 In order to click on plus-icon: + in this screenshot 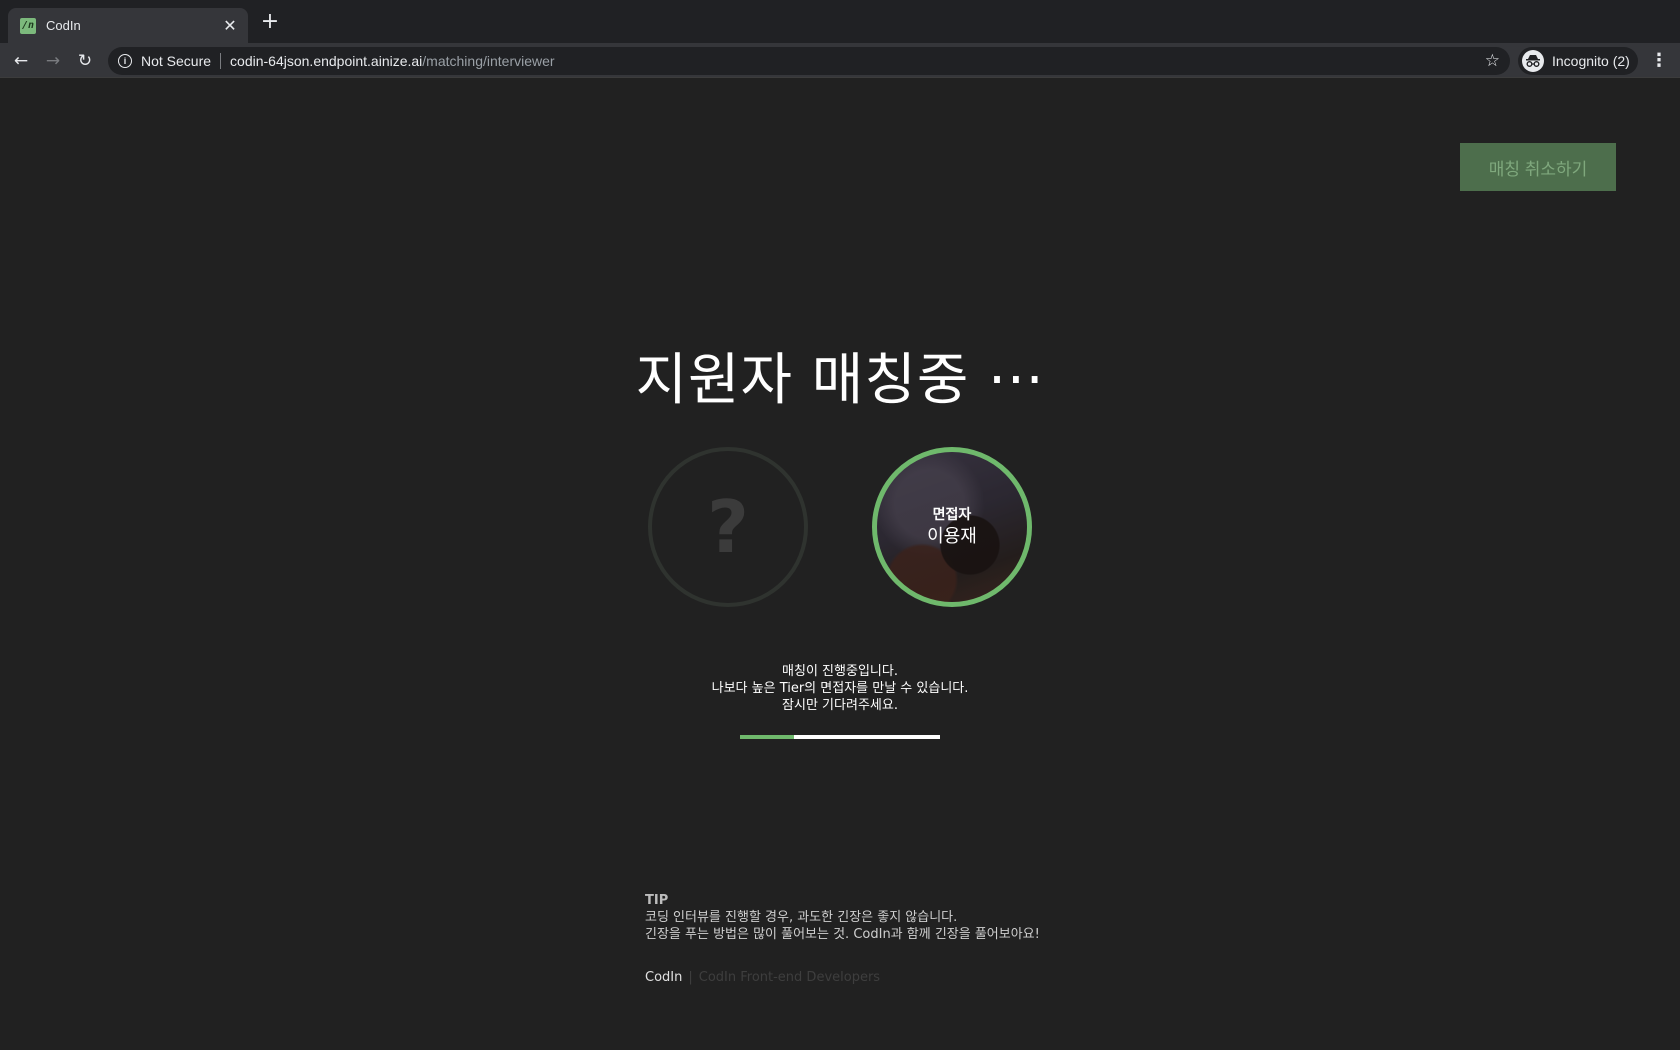, I will do `click(270, 22)`.